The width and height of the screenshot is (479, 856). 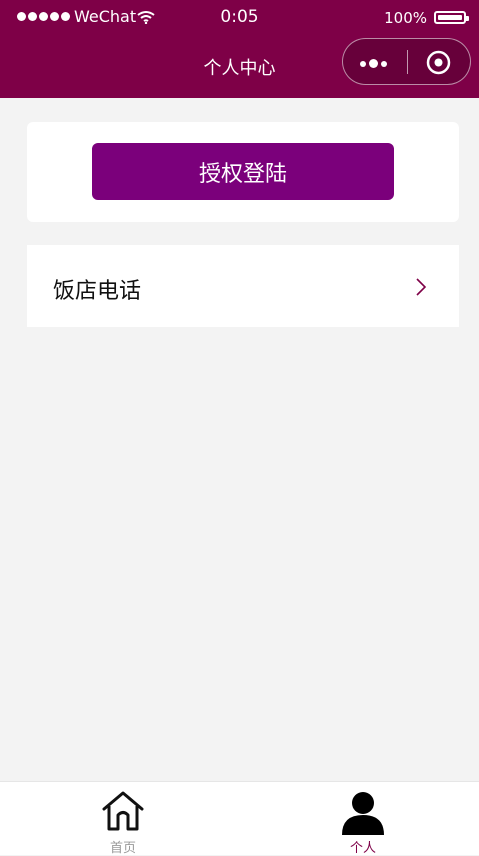 What do you see at coordinates (122, 848) in the screenshot?
I see `tab-home-label: 首页` at bounding box center [122, 848].